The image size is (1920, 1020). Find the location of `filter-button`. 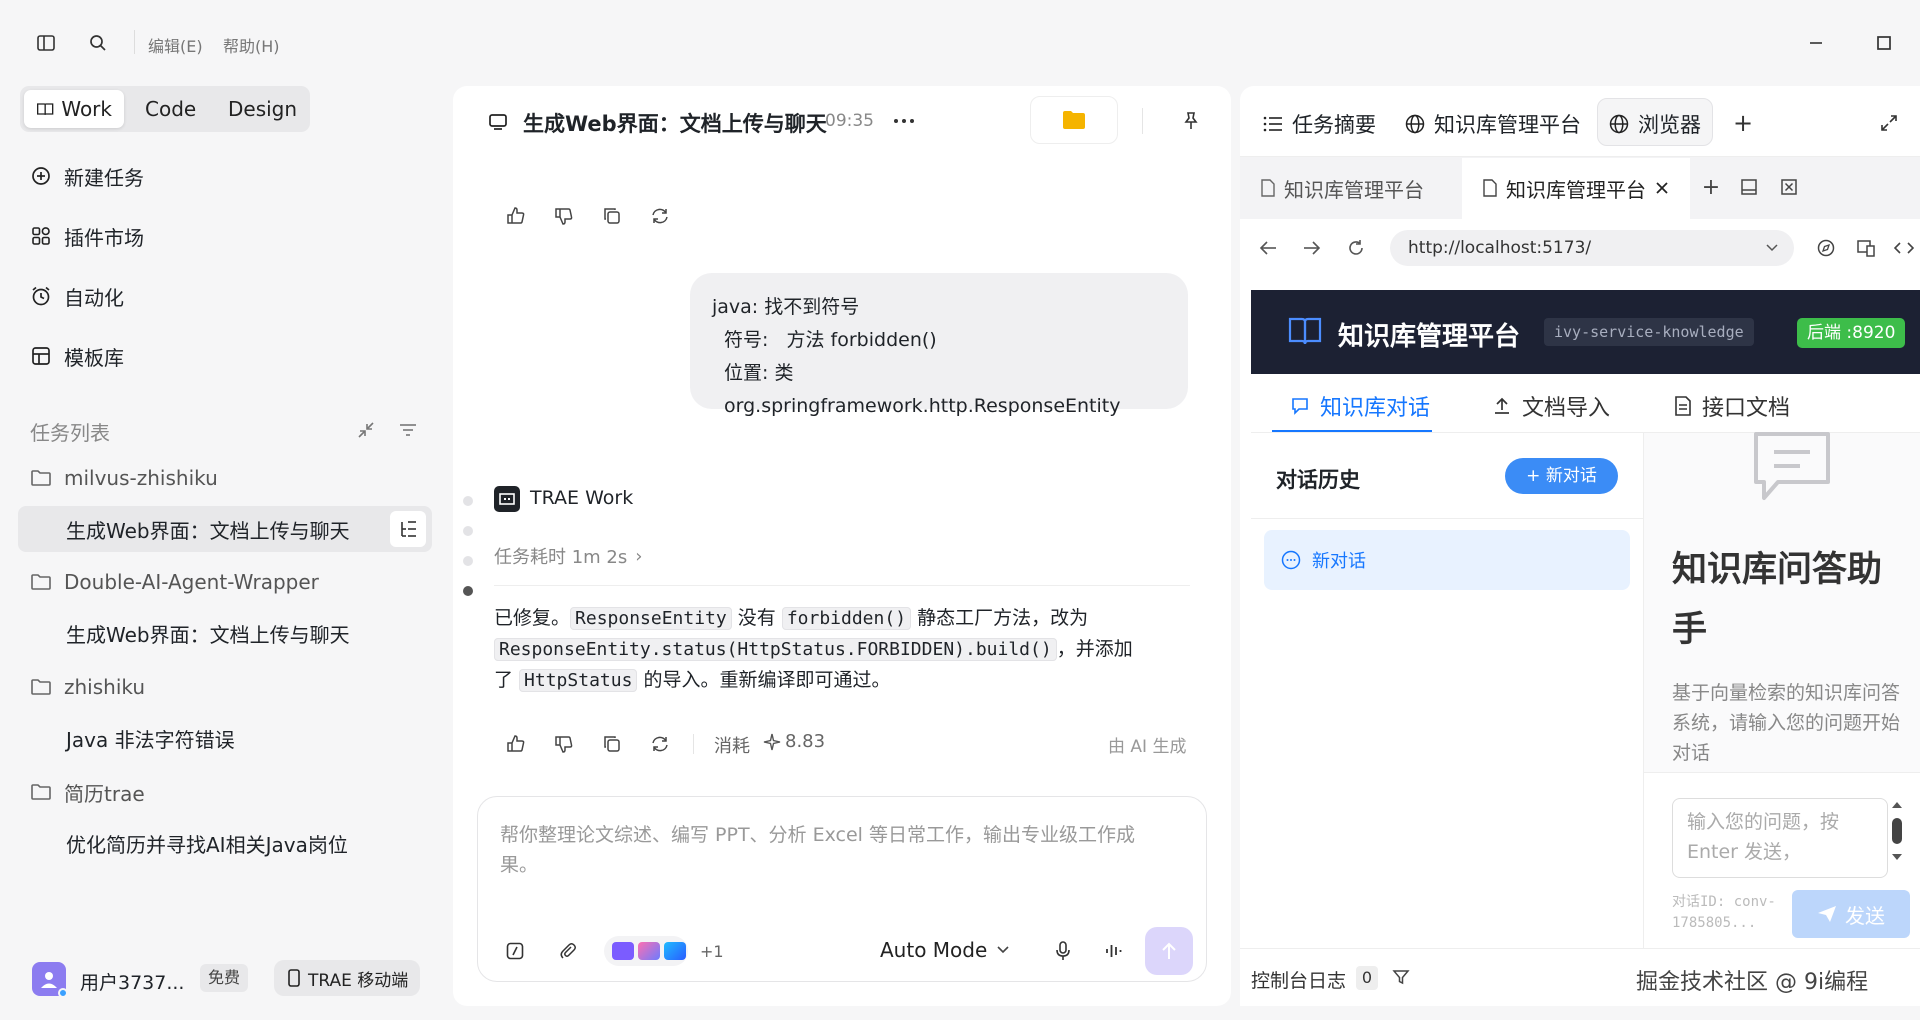

filter-button is located at coordinates (408, 430).